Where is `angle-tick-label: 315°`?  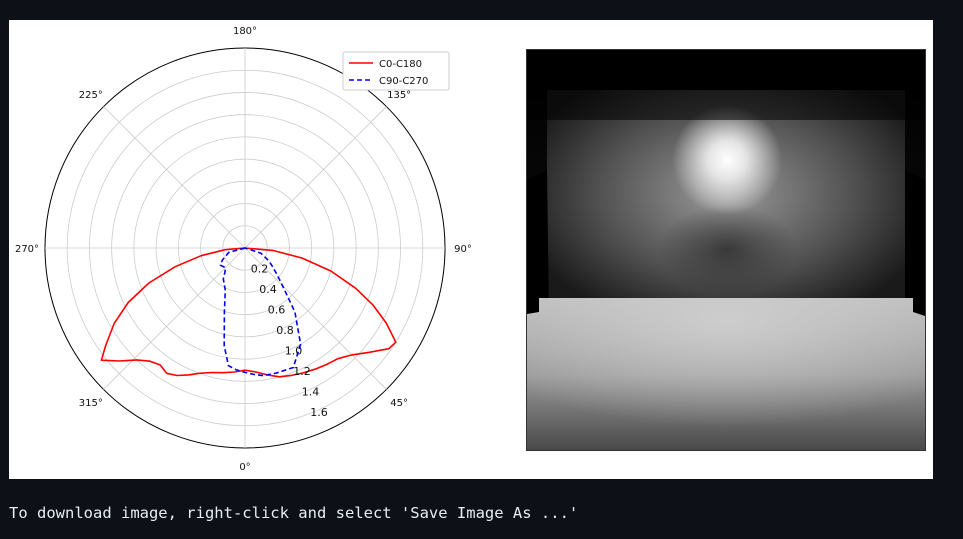 angle-tick-label: 315° is located at coordinates (91, 403).